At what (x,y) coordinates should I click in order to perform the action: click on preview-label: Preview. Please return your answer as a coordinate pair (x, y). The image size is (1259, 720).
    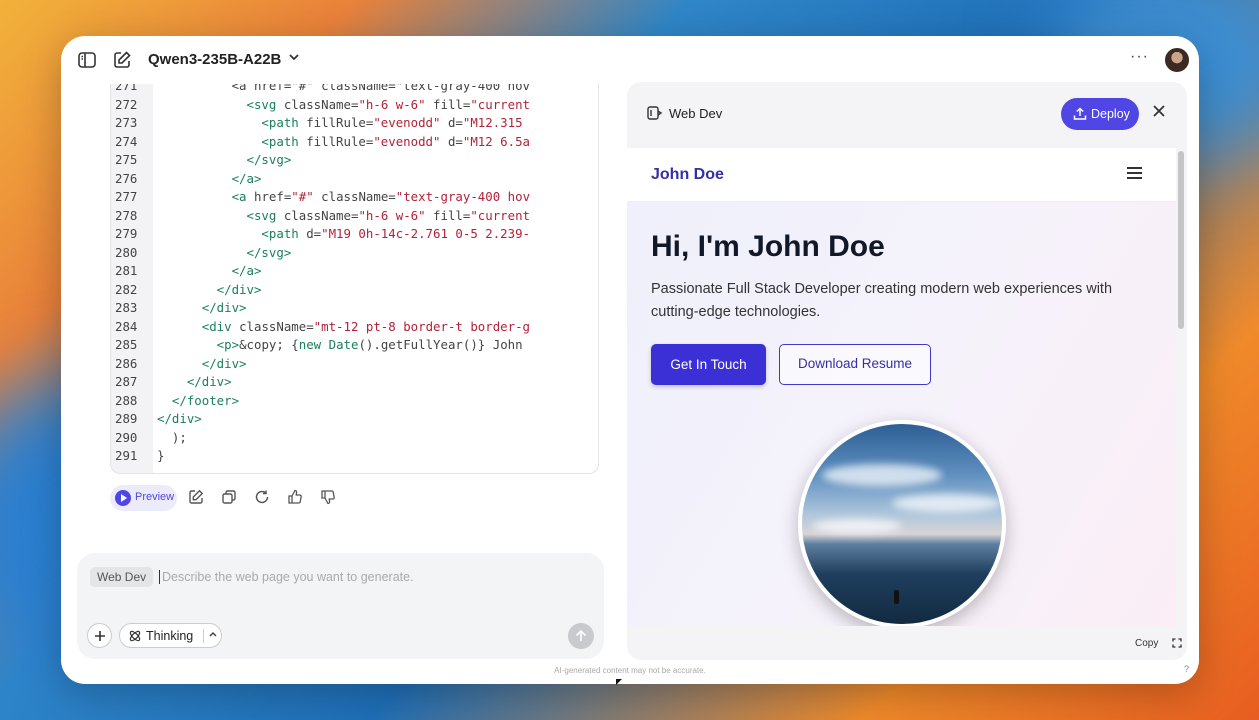
    Looking at the image, I should click on (155, 497).